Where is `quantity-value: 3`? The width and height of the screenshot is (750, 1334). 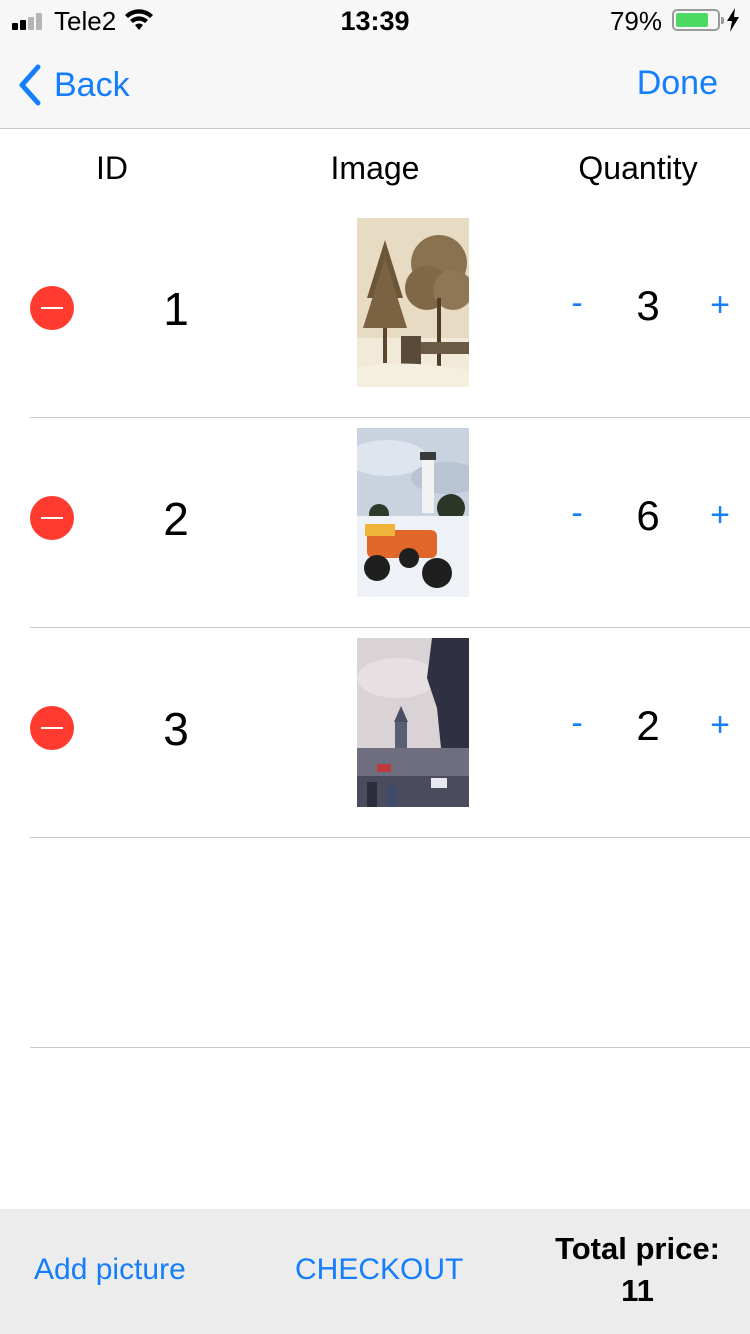
quantity-value: 3 is located at coordinates (648, 305).